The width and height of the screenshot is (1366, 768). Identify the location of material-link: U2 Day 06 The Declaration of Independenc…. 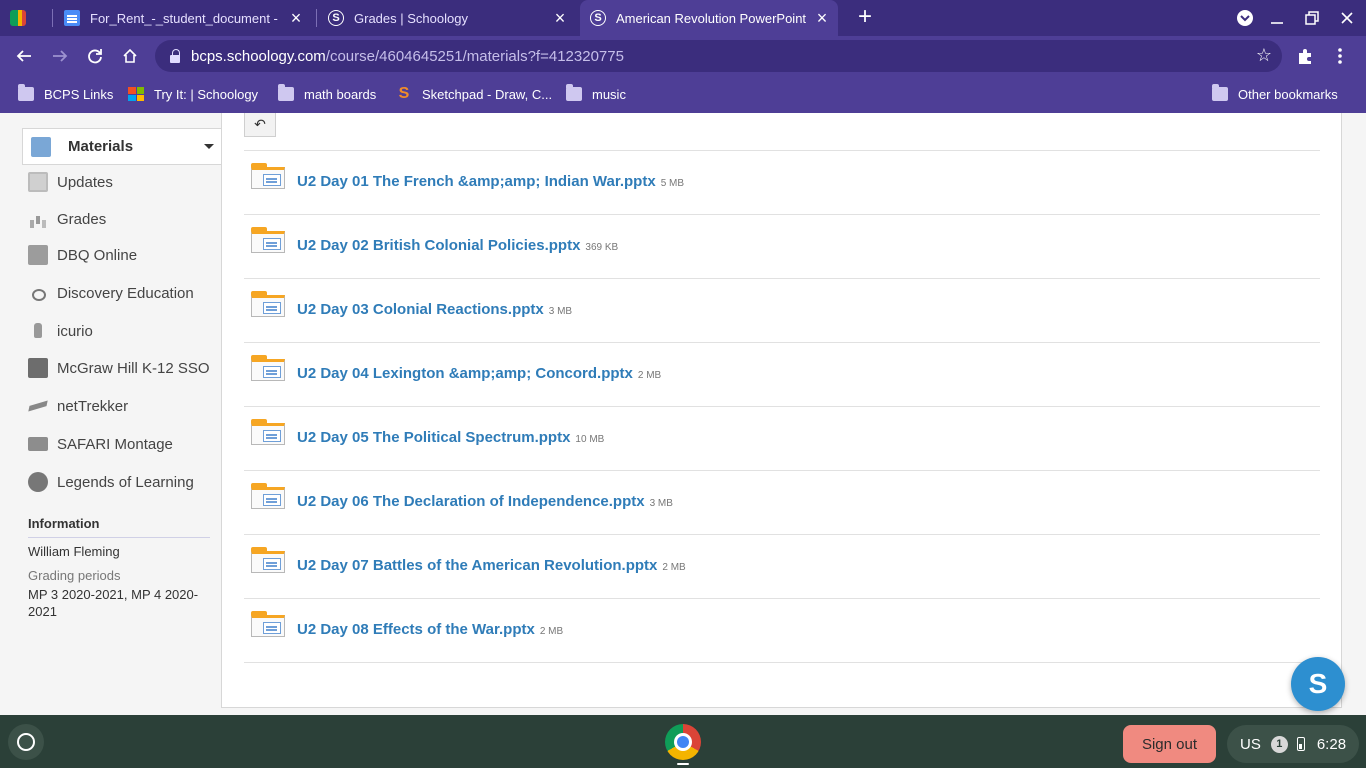
(485, 501).